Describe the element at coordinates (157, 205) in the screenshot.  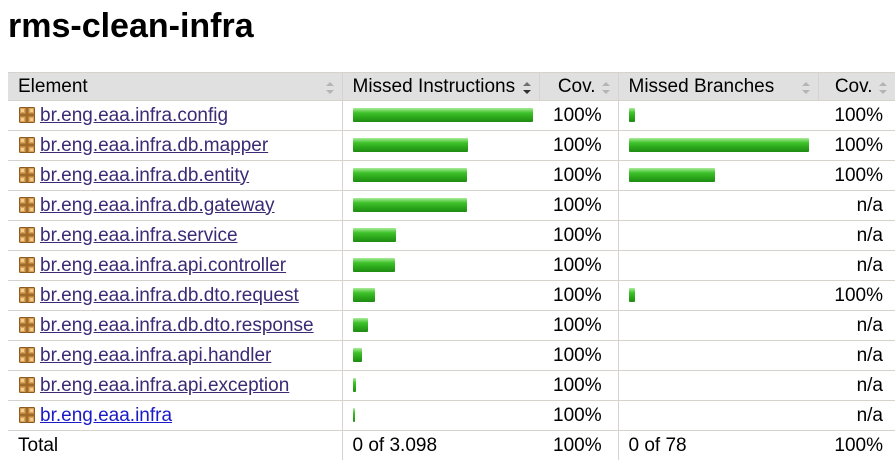
I see `package-link: br.eng.eaa.infra.db.gateway` at that location.